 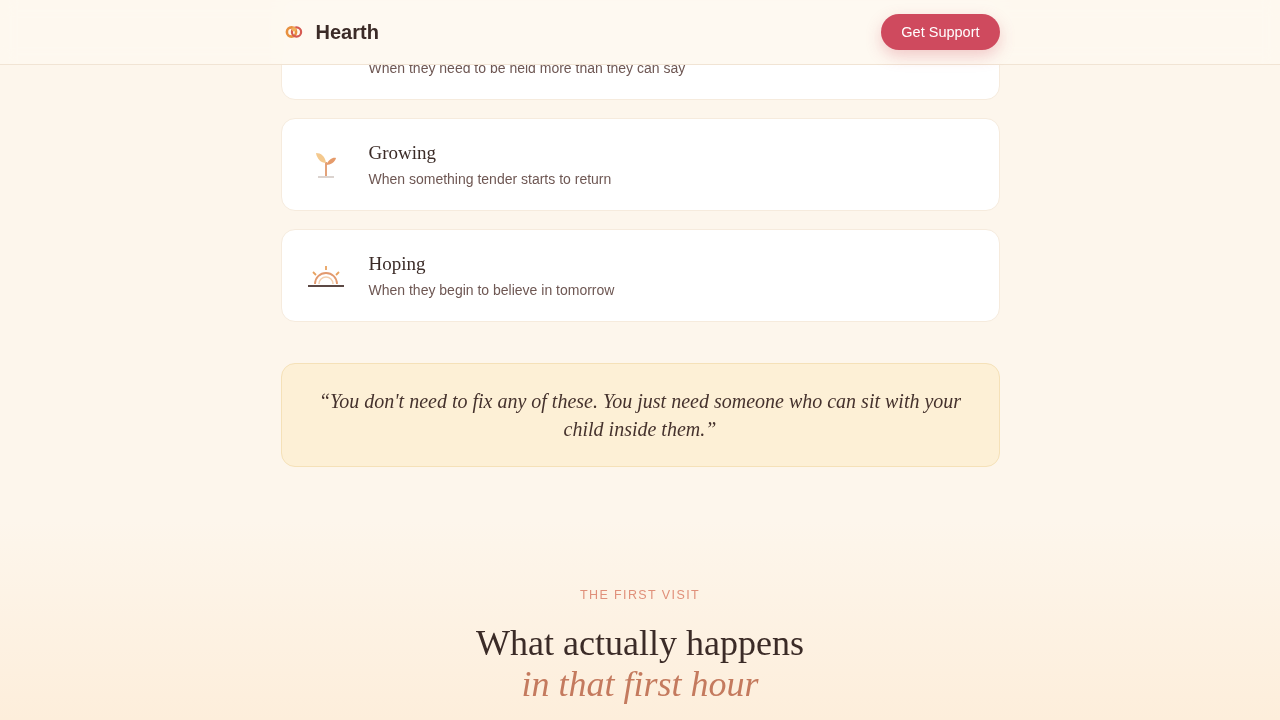 What do you see at coordinates (640, 415) in the screenshot?
I see `quote-text: “You don't need to fix any of these. You just need someone who can sit with your child inside them.”` at bounding box center [640, 415].